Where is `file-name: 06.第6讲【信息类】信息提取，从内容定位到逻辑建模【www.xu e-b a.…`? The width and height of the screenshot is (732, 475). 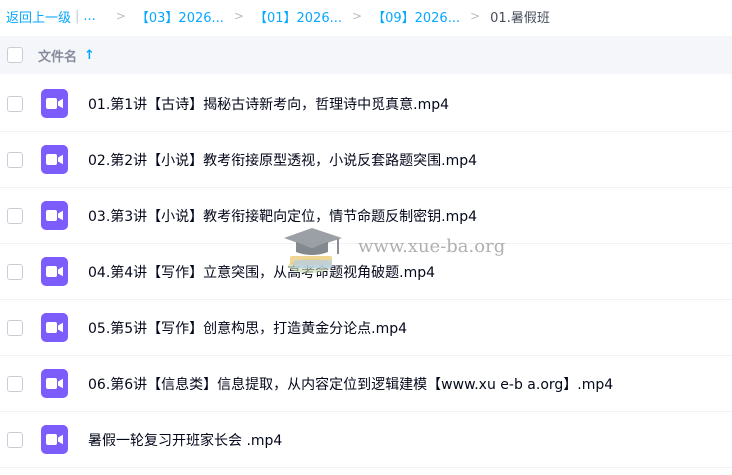
file-name: 06.第6讲【信息类】信息提取，从内容定位到逻辑建模【www.xu e-b a.… is located at coordinates (350, 384).